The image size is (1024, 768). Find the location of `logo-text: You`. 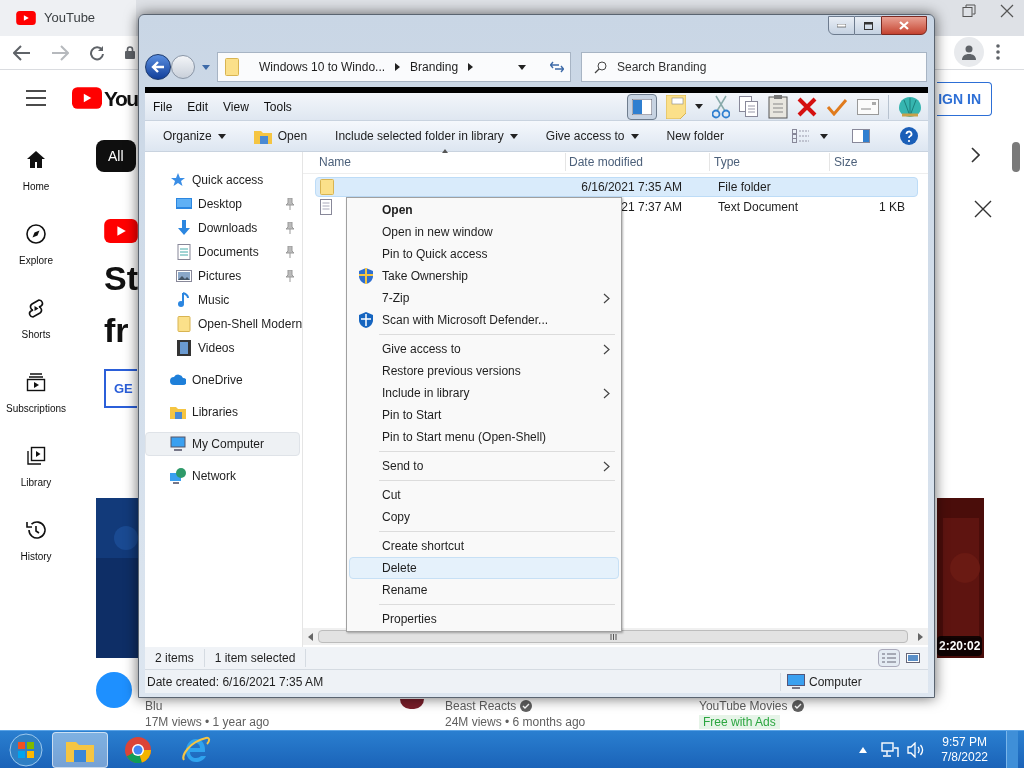

logo-text: You is located at coordinates (121, 98).